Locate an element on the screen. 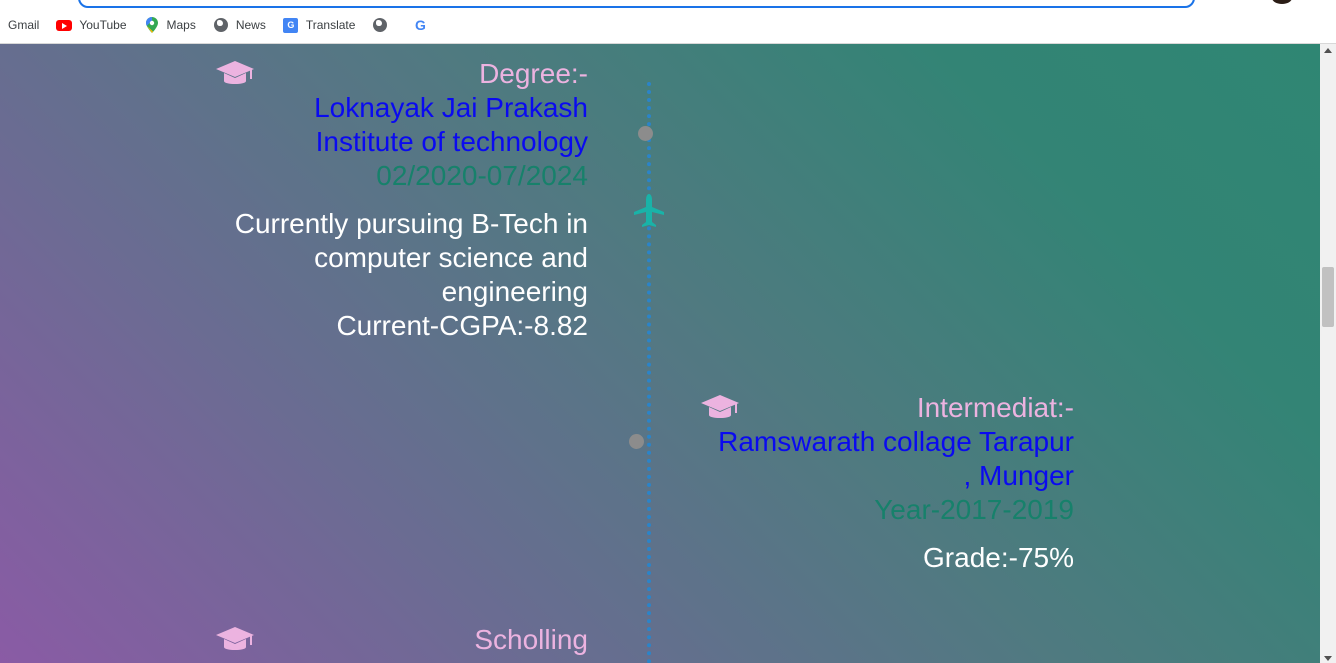 This screenshot has height=663, width=1336. scroll-down-arrow-icon is located at coordinates (1328, 658).